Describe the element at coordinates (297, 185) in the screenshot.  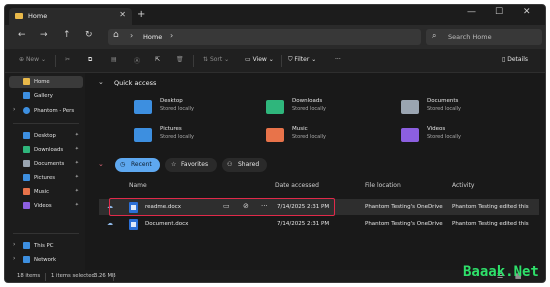
I see `column-header-date: Date accessed` at that location.